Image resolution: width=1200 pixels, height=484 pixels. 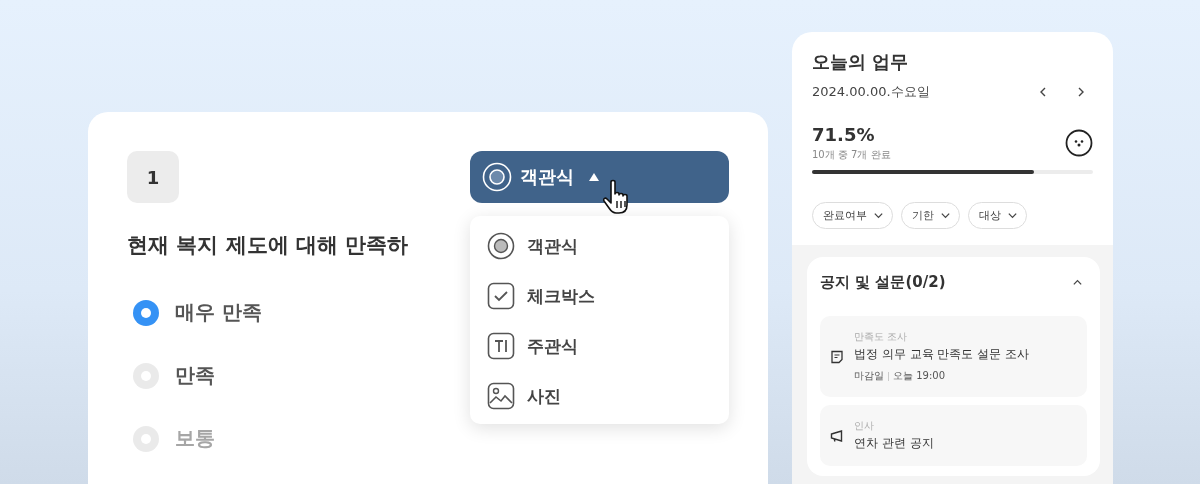 What do you see at coordinates (837, 435) in the screenshot?
I see `megaphone-icon` at bounding box center [837, 435].